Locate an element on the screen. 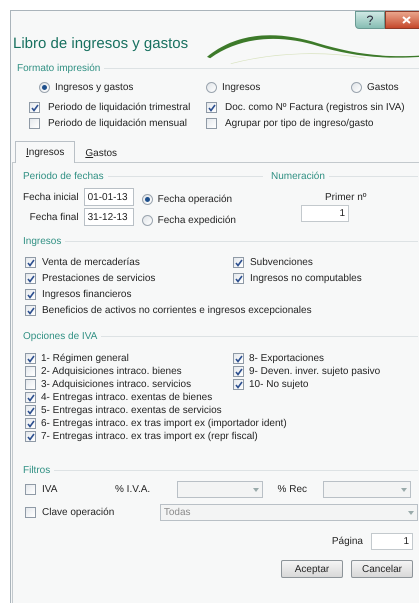  checkbox-label: Doc. como Nº Factura (registros sin IVA) is located at coordinates (315, 107).